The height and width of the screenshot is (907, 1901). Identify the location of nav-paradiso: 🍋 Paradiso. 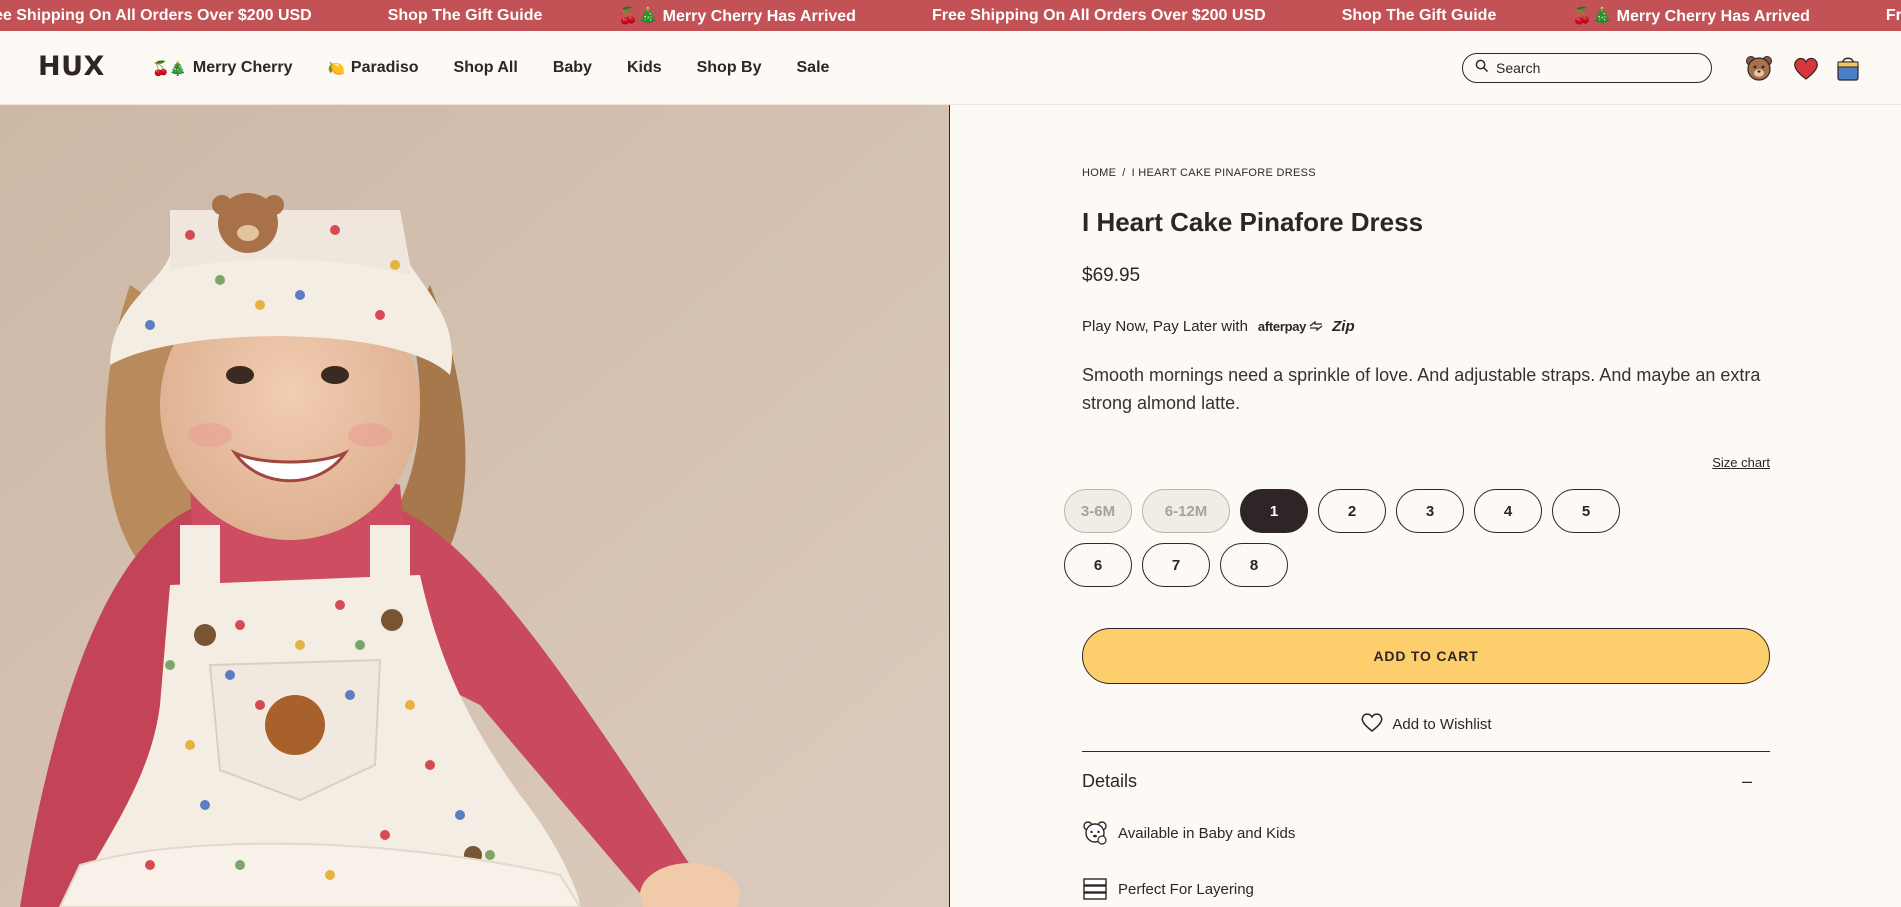
(372, 68).